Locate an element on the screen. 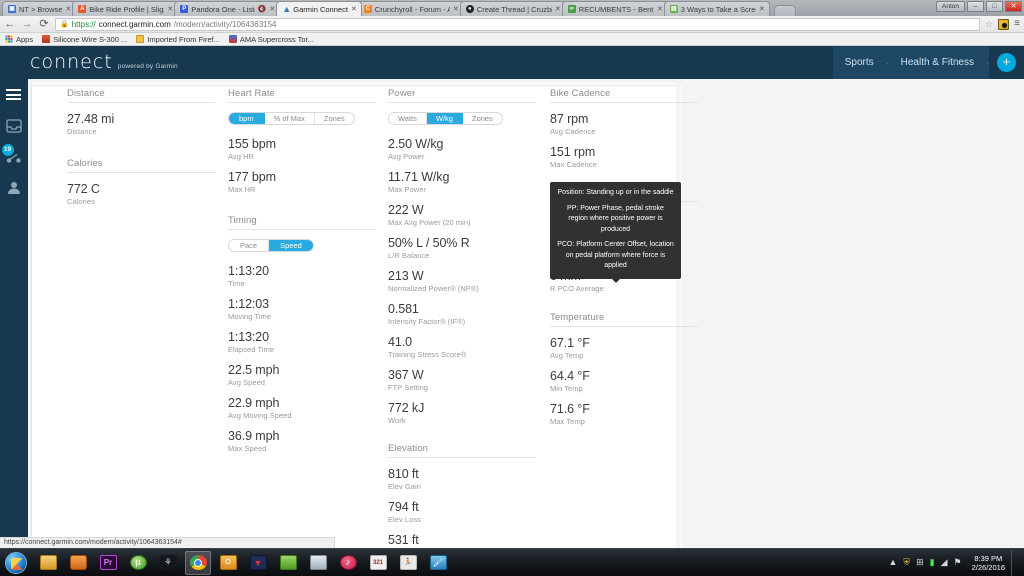 This screenshot has width=1024, height=576. paint-icon: 🖌 is located at coordinates (438, 563).